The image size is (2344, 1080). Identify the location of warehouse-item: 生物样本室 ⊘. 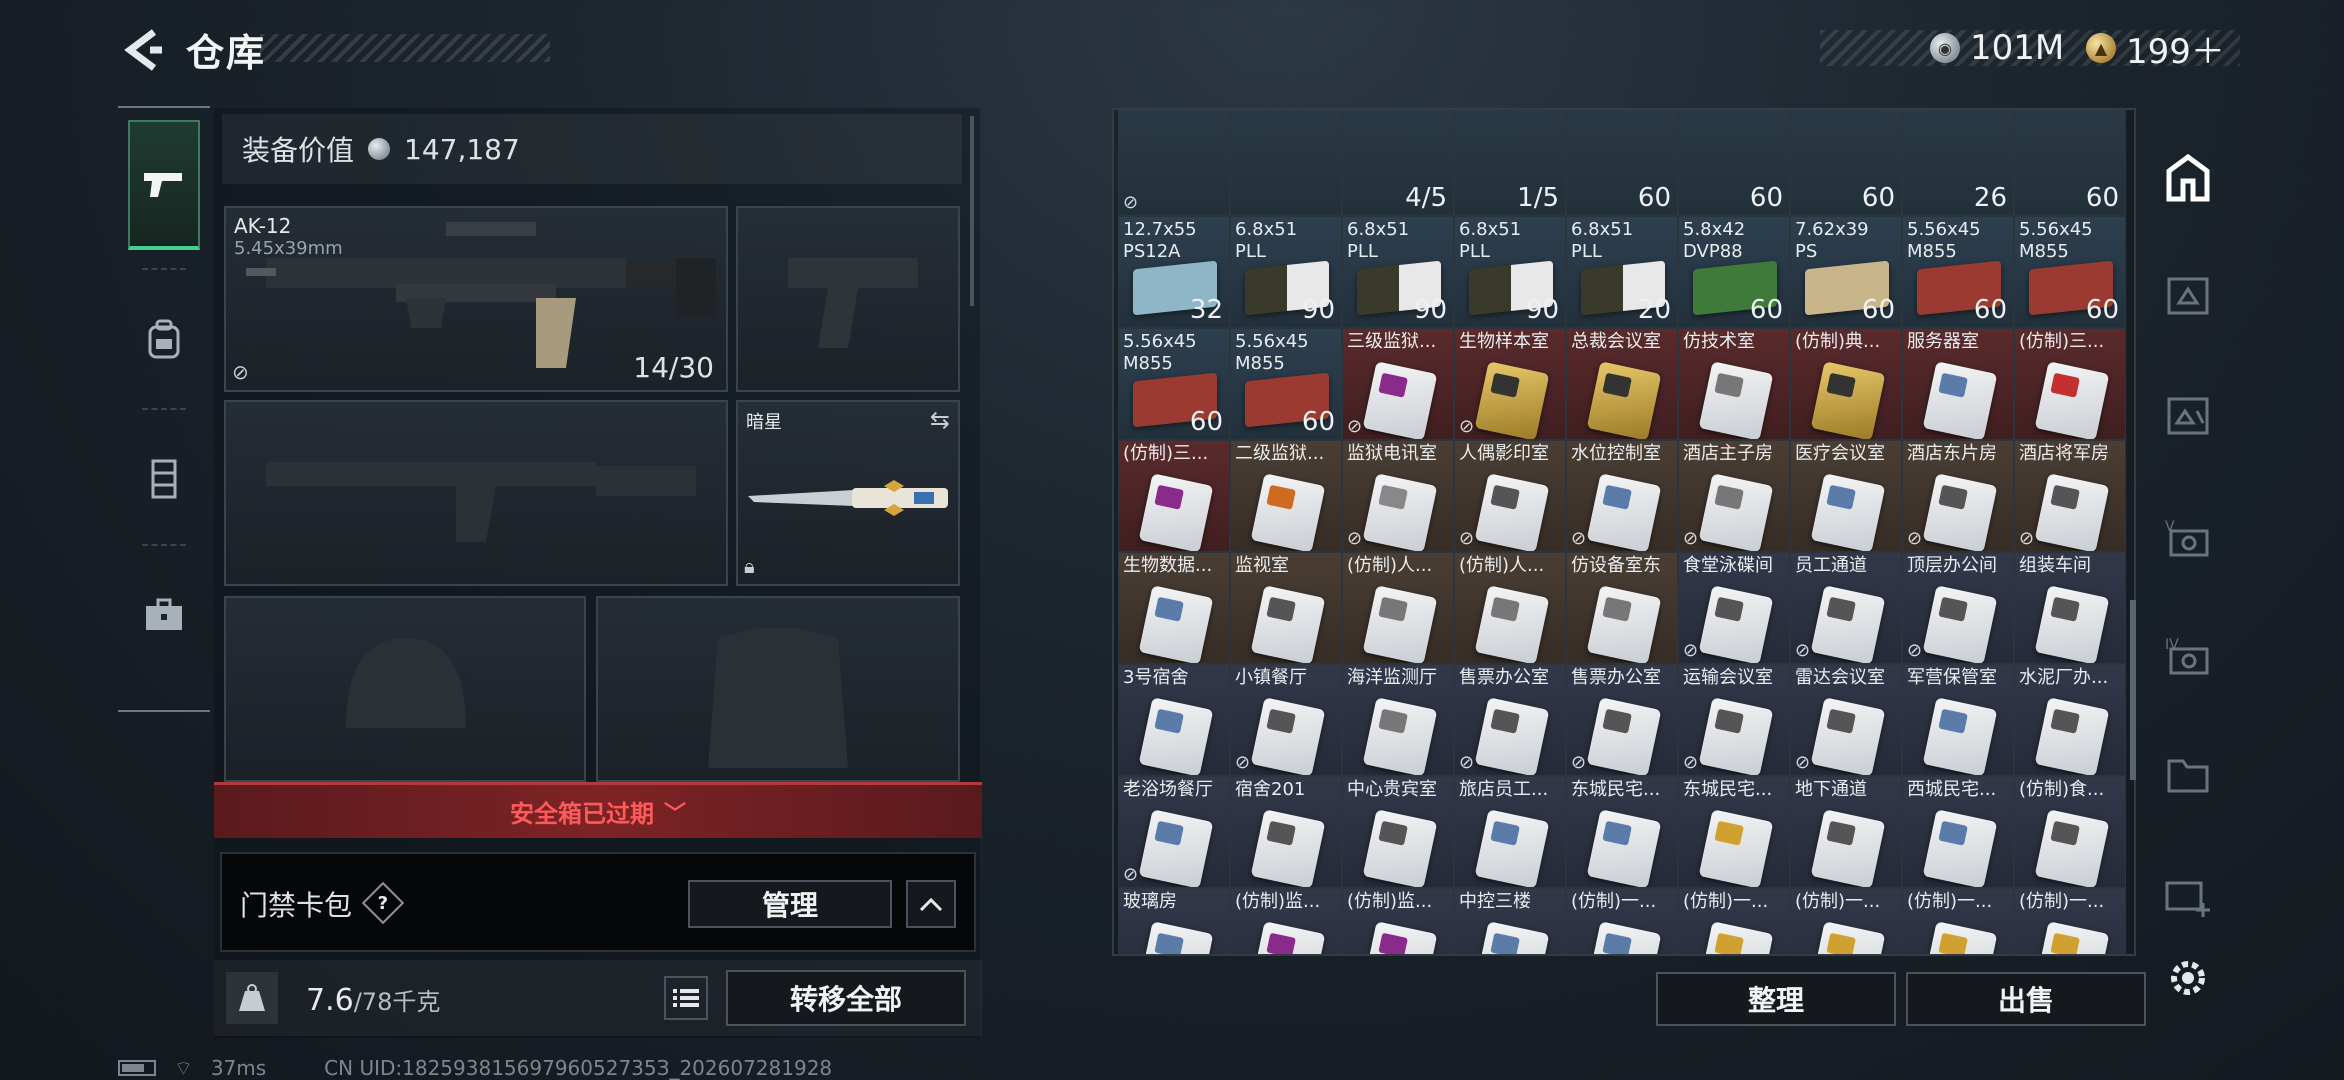
(1510, 384).